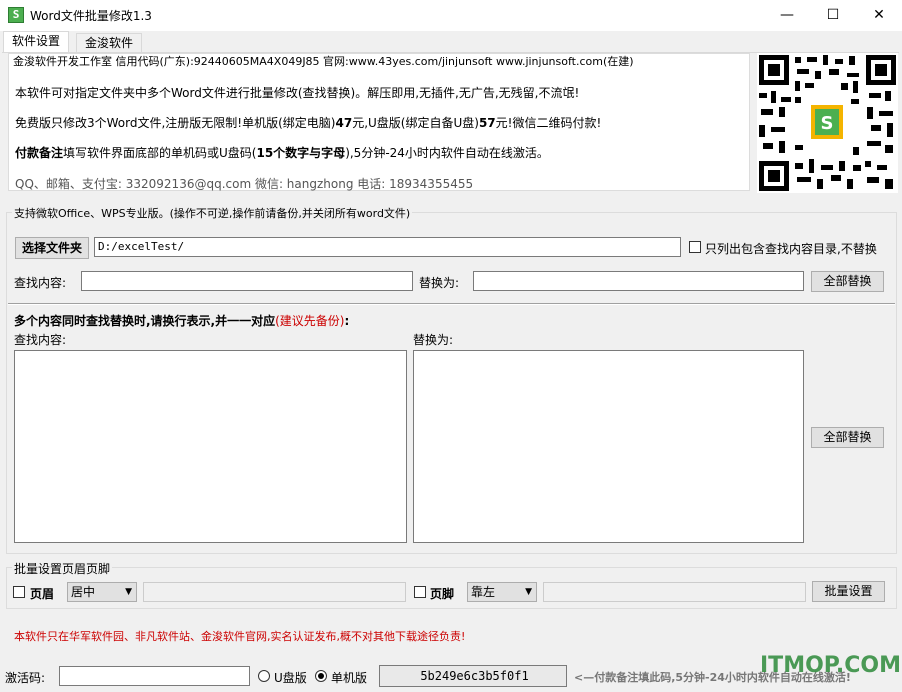 This screenshot has height=692, width=902. What do you see at coordinates (42, 594) in the screenshot?
I see `header-label: 页眉` at bounding box center [42, 594].